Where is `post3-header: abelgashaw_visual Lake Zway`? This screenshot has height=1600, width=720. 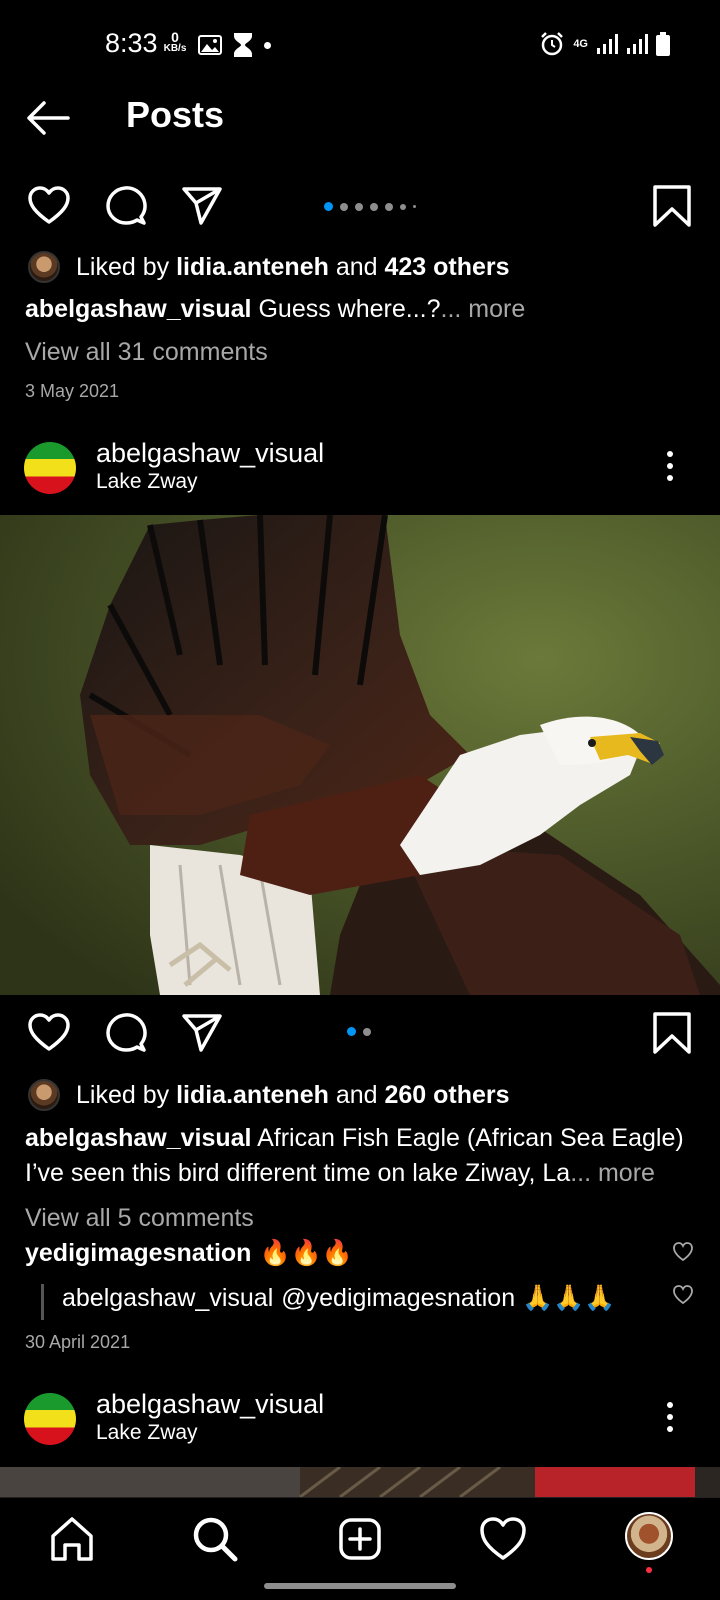
post3-header: abelgashaw_visual Lake Zway is located at coordinates (360, 1422).